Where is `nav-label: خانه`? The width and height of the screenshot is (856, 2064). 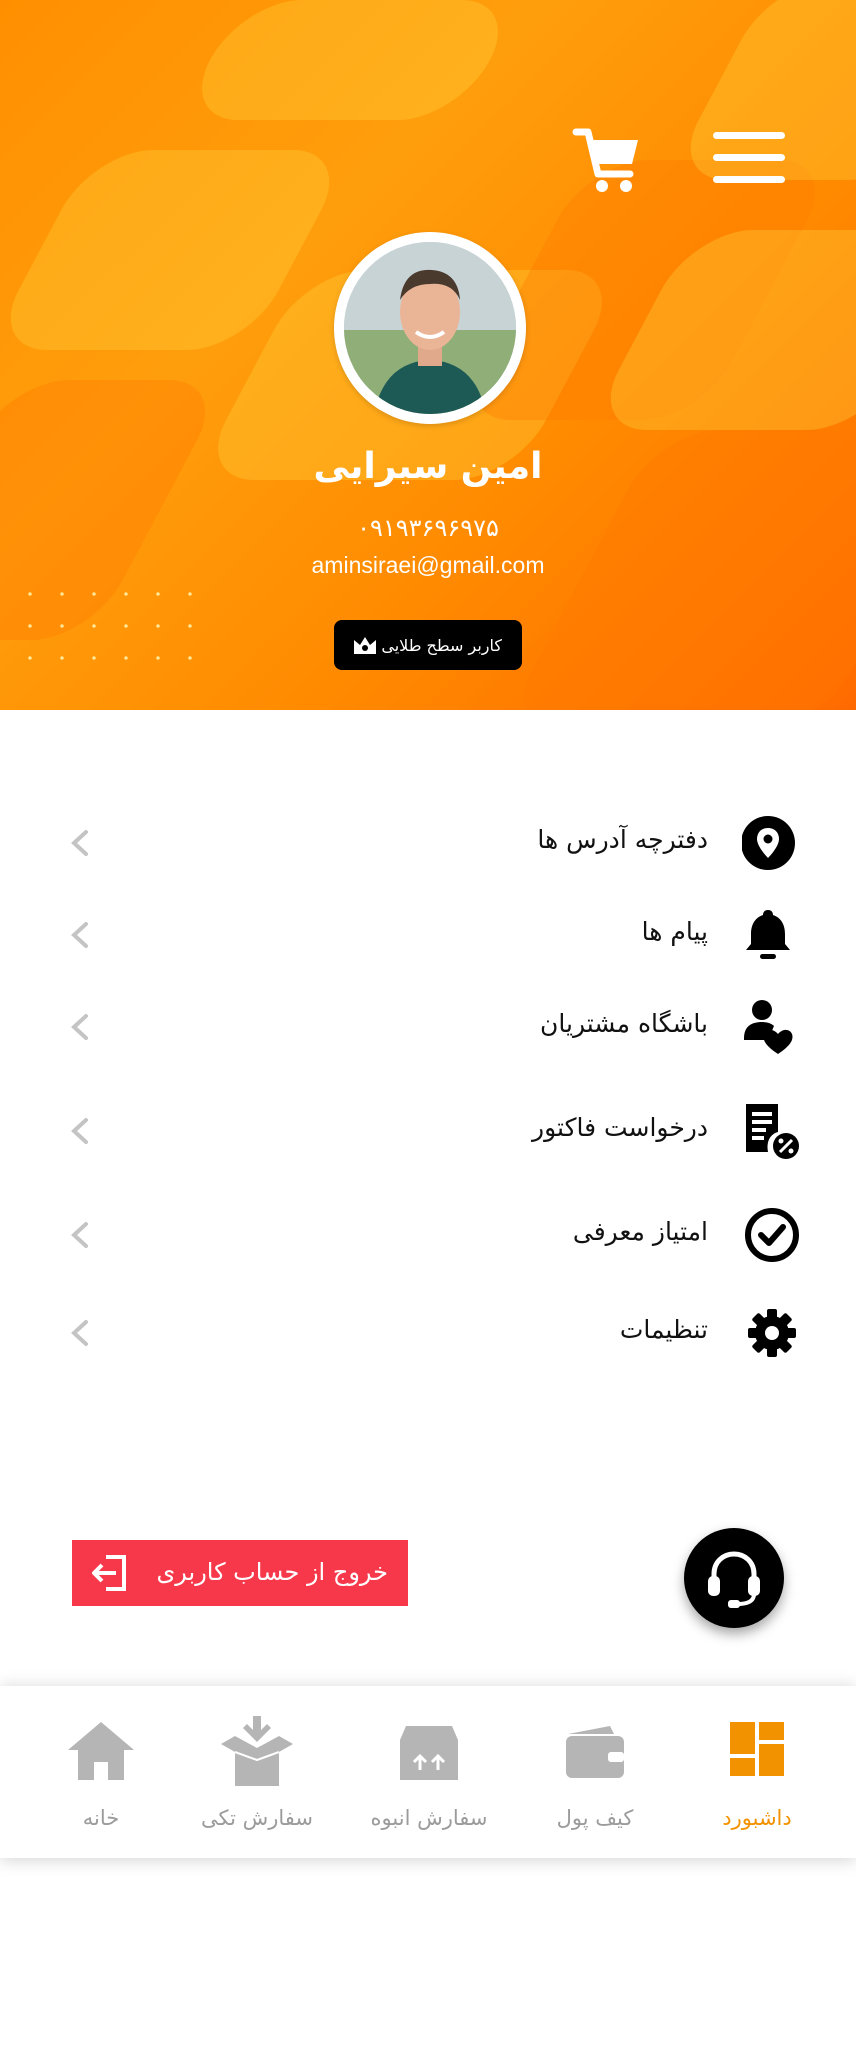 nav-label: خانه is located at coordinates (101, 1818).